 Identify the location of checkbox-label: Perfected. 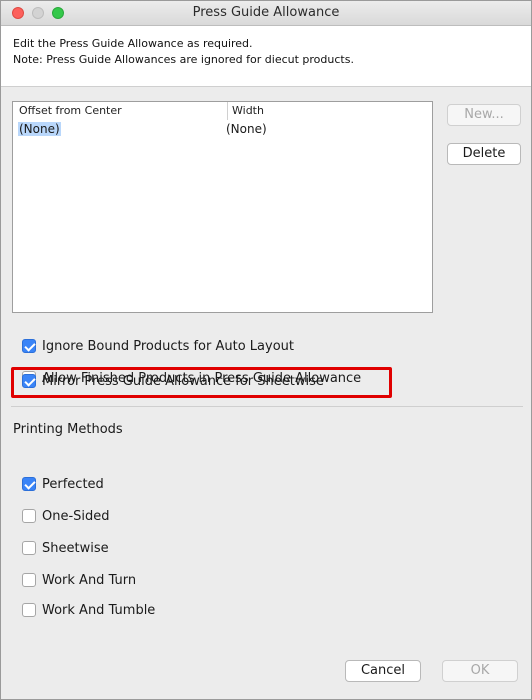
(73, 484).